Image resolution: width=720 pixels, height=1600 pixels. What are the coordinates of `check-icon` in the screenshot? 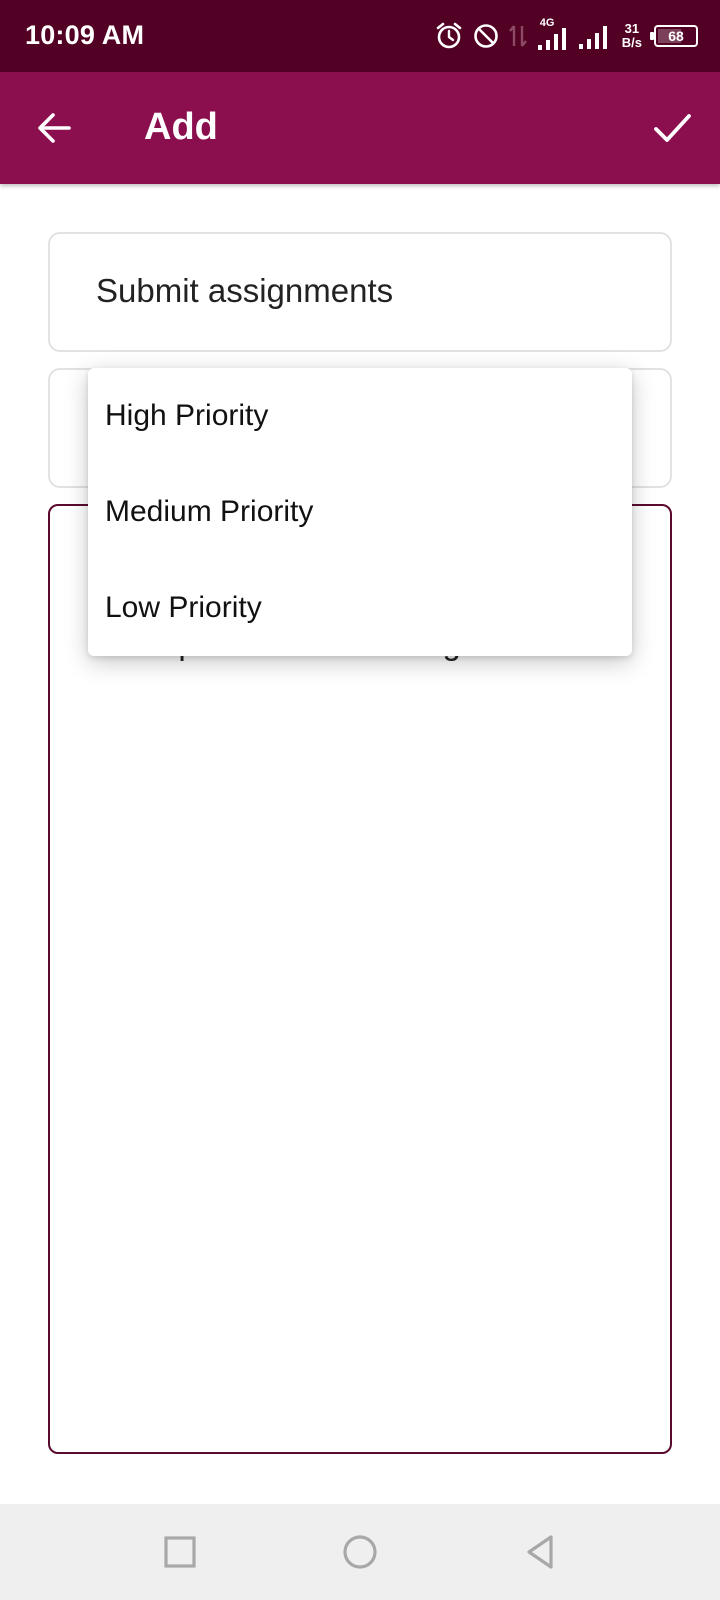 It's located at (672, 128).